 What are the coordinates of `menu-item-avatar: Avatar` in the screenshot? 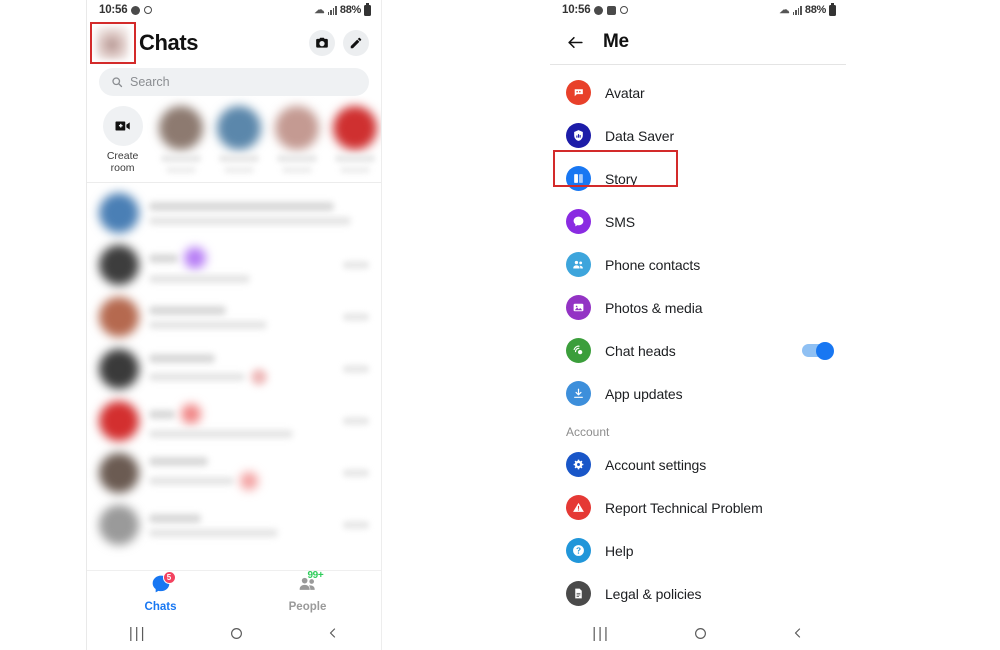 It's located at (698, 92).